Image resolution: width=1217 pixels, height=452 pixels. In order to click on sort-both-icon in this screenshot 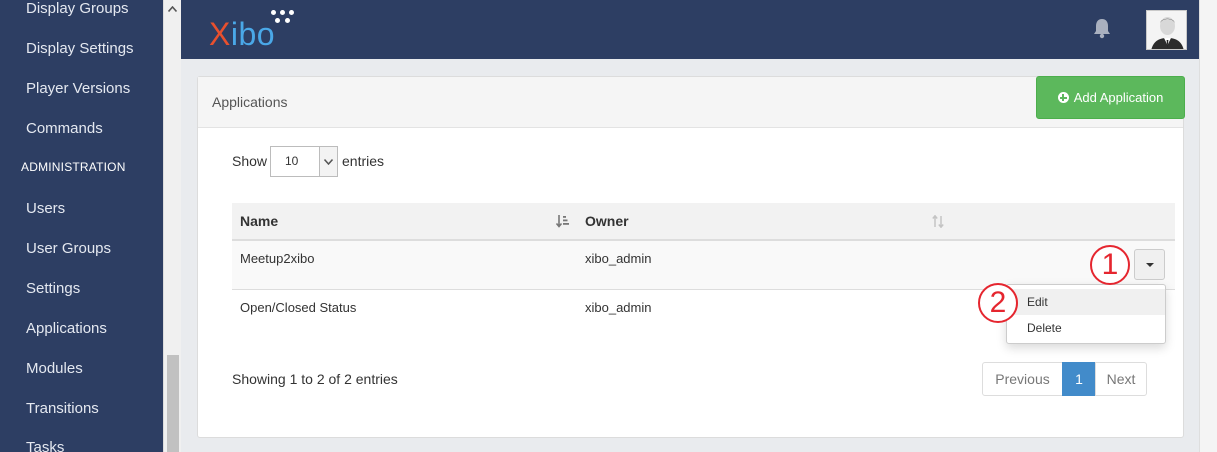, I will do `click(938, 223)`.